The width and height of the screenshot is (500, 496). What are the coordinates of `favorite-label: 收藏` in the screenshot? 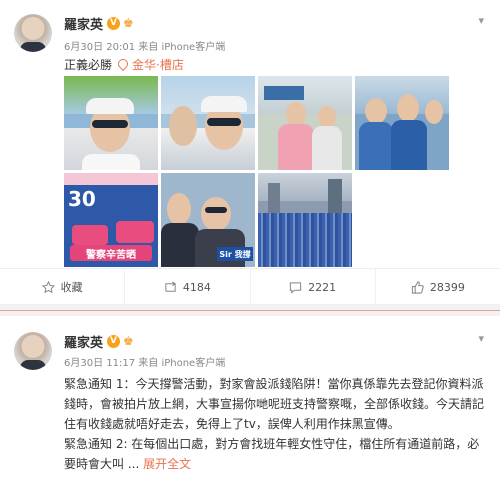 It's located at (71, 287).